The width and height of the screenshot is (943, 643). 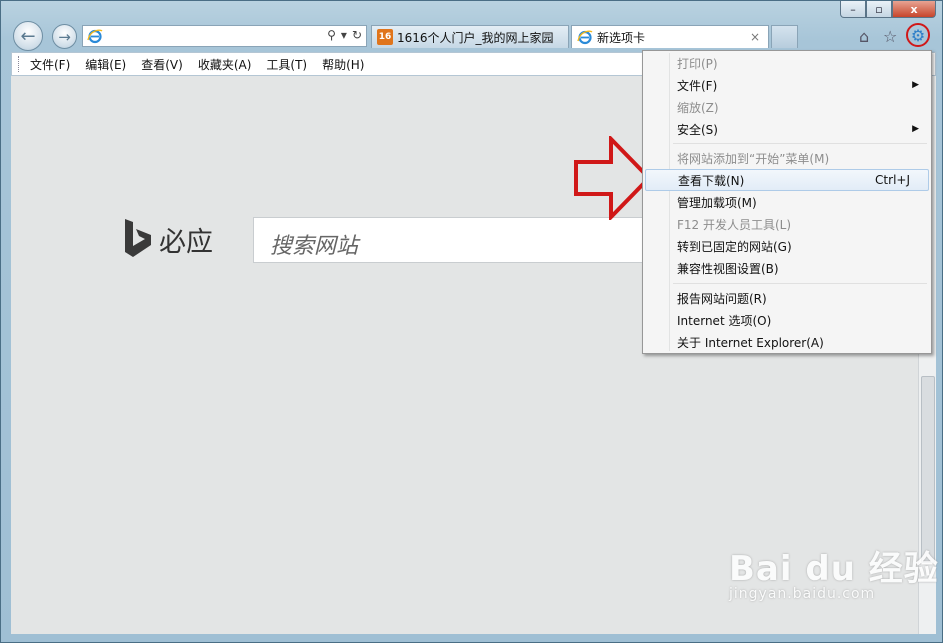 What do you see at coordinates (787, 320) in the screenshot?
I see `menu-item-internet-options: Internet 选项(O)` at bounding box center [787, 320].